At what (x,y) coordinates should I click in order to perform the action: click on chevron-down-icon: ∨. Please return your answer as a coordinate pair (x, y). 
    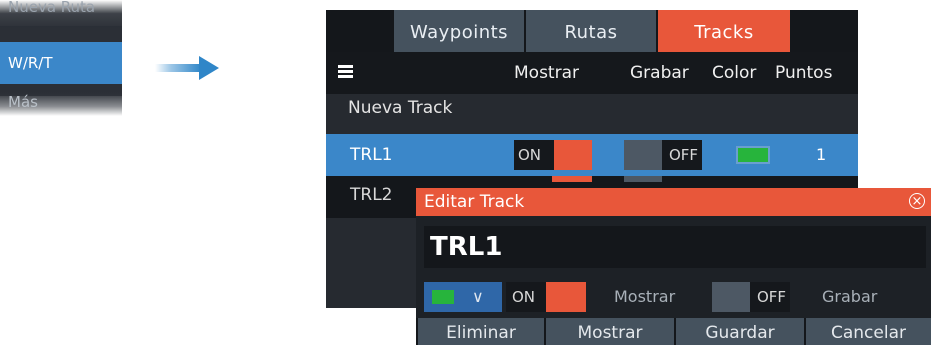
    Looking at the image, I should click on (478, 296).